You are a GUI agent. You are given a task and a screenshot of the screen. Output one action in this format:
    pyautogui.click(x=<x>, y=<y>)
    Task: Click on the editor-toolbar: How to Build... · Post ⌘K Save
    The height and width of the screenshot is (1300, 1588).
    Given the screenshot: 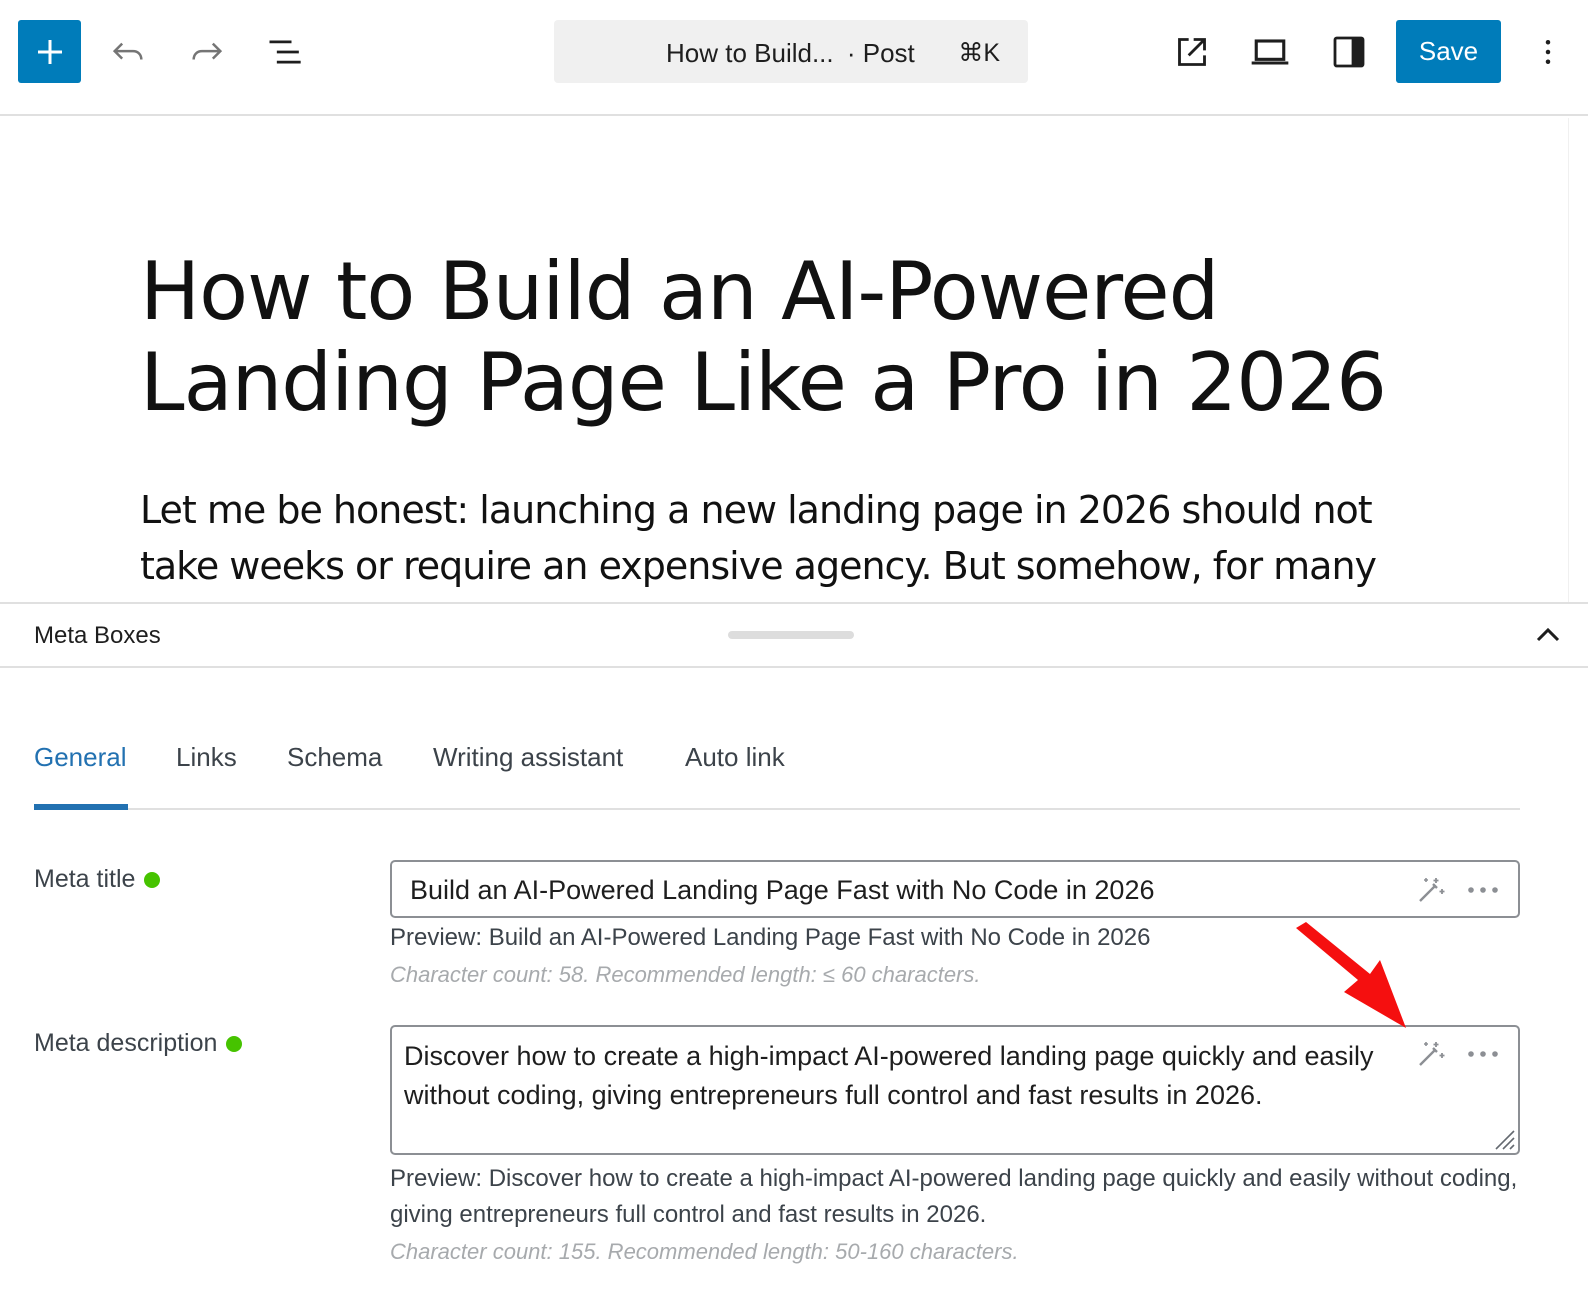 What is the action you would take?
    pyautogui.click(x=794, y=58)
    